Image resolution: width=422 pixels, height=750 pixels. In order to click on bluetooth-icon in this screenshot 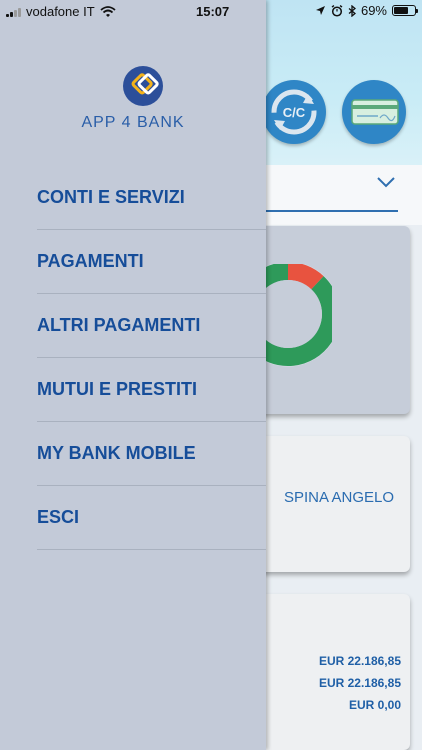, I will do `click(352, 10)`.